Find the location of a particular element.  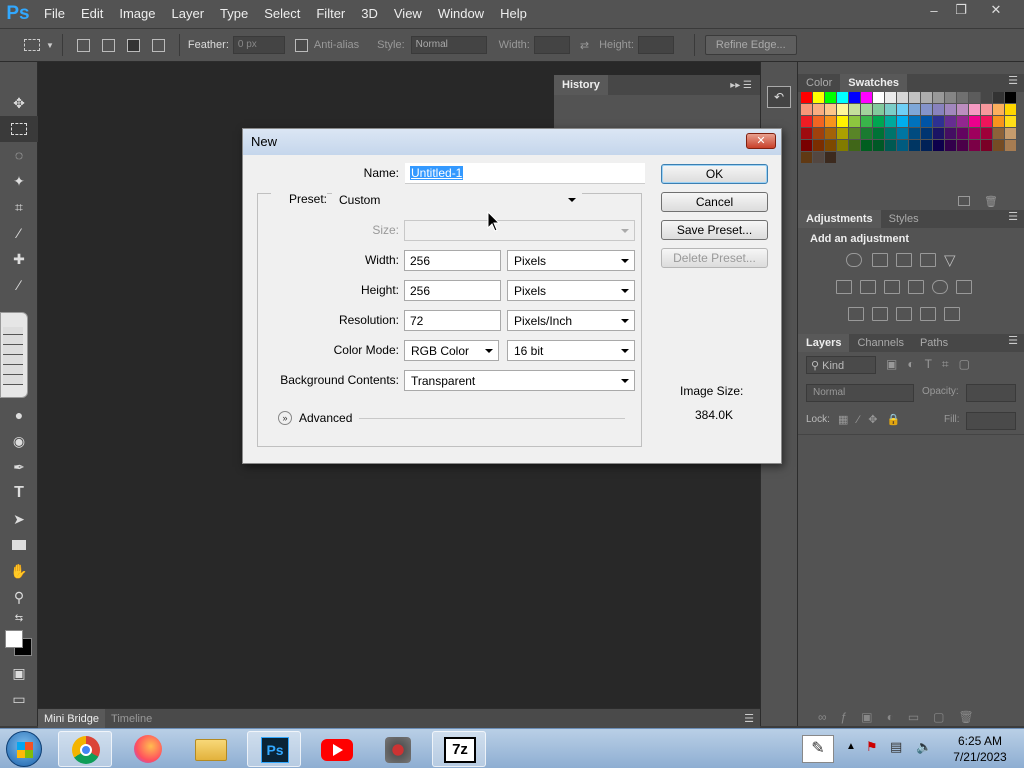

intersect-selection-icon is located at coordinates (158, 45).